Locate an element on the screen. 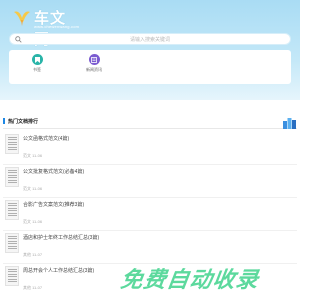 Image resolution: width=320 pixels, height=300 pixels. shortcut-label: 书签 is located at coordinates (37, 69).